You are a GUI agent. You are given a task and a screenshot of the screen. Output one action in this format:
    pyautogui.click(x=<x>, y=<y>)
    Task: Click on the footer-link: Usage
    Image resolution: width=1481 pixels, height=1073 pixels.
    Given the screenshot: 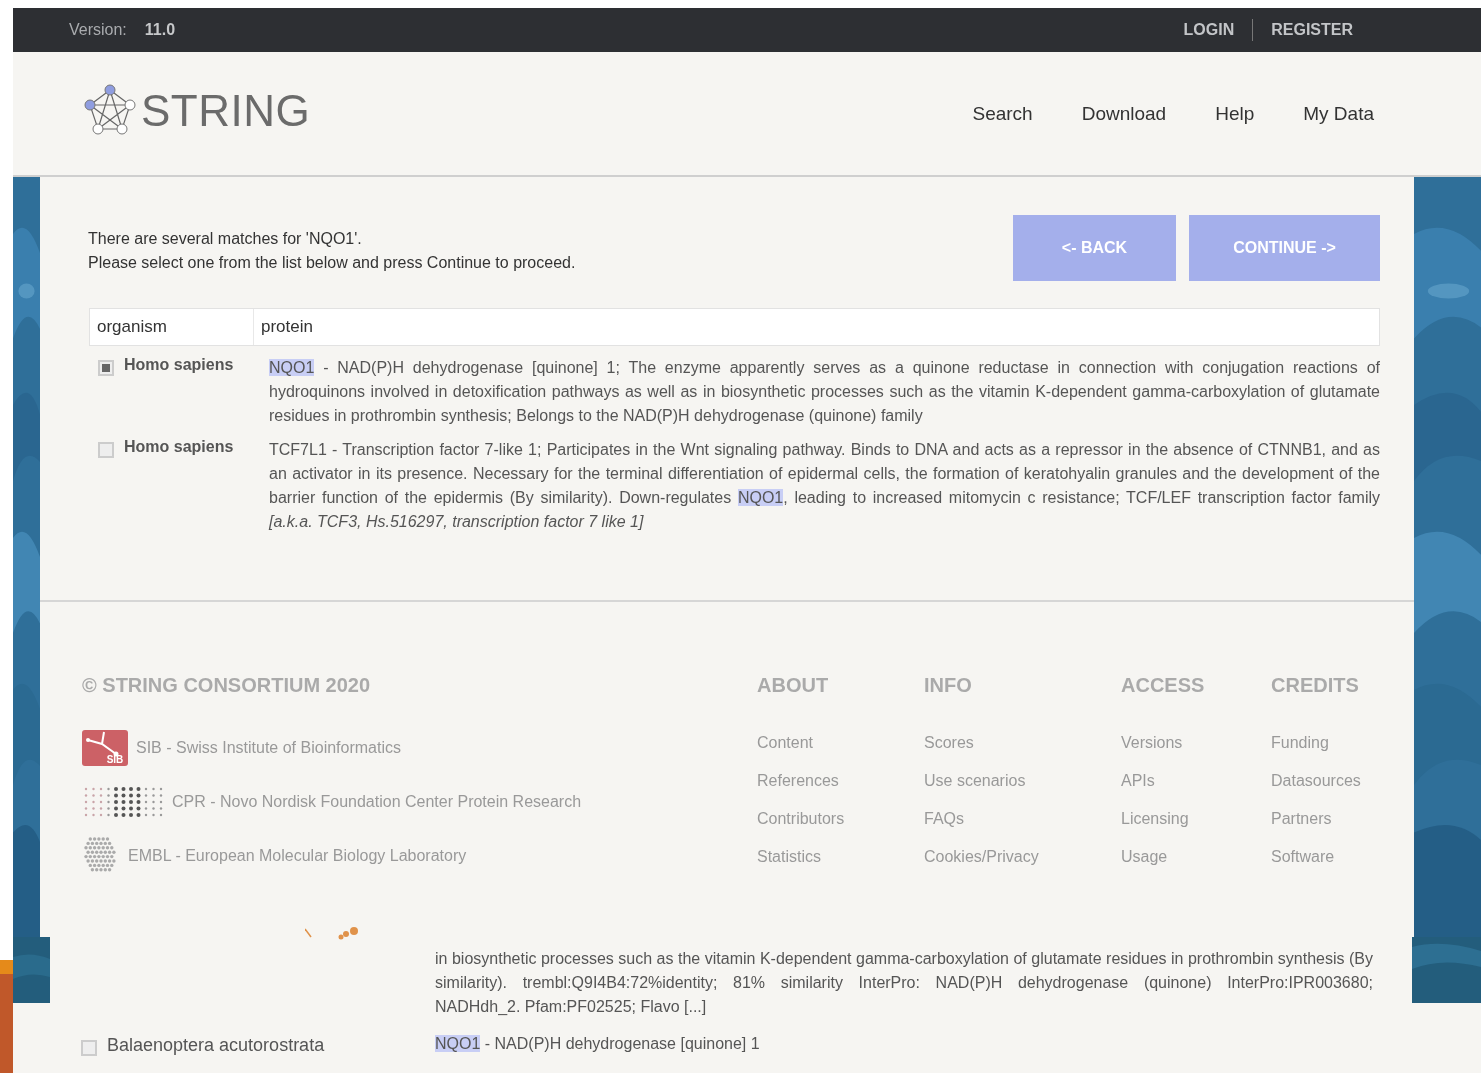 What is the action you would take?
    pyautogui.click(x=1196, y=867)
    